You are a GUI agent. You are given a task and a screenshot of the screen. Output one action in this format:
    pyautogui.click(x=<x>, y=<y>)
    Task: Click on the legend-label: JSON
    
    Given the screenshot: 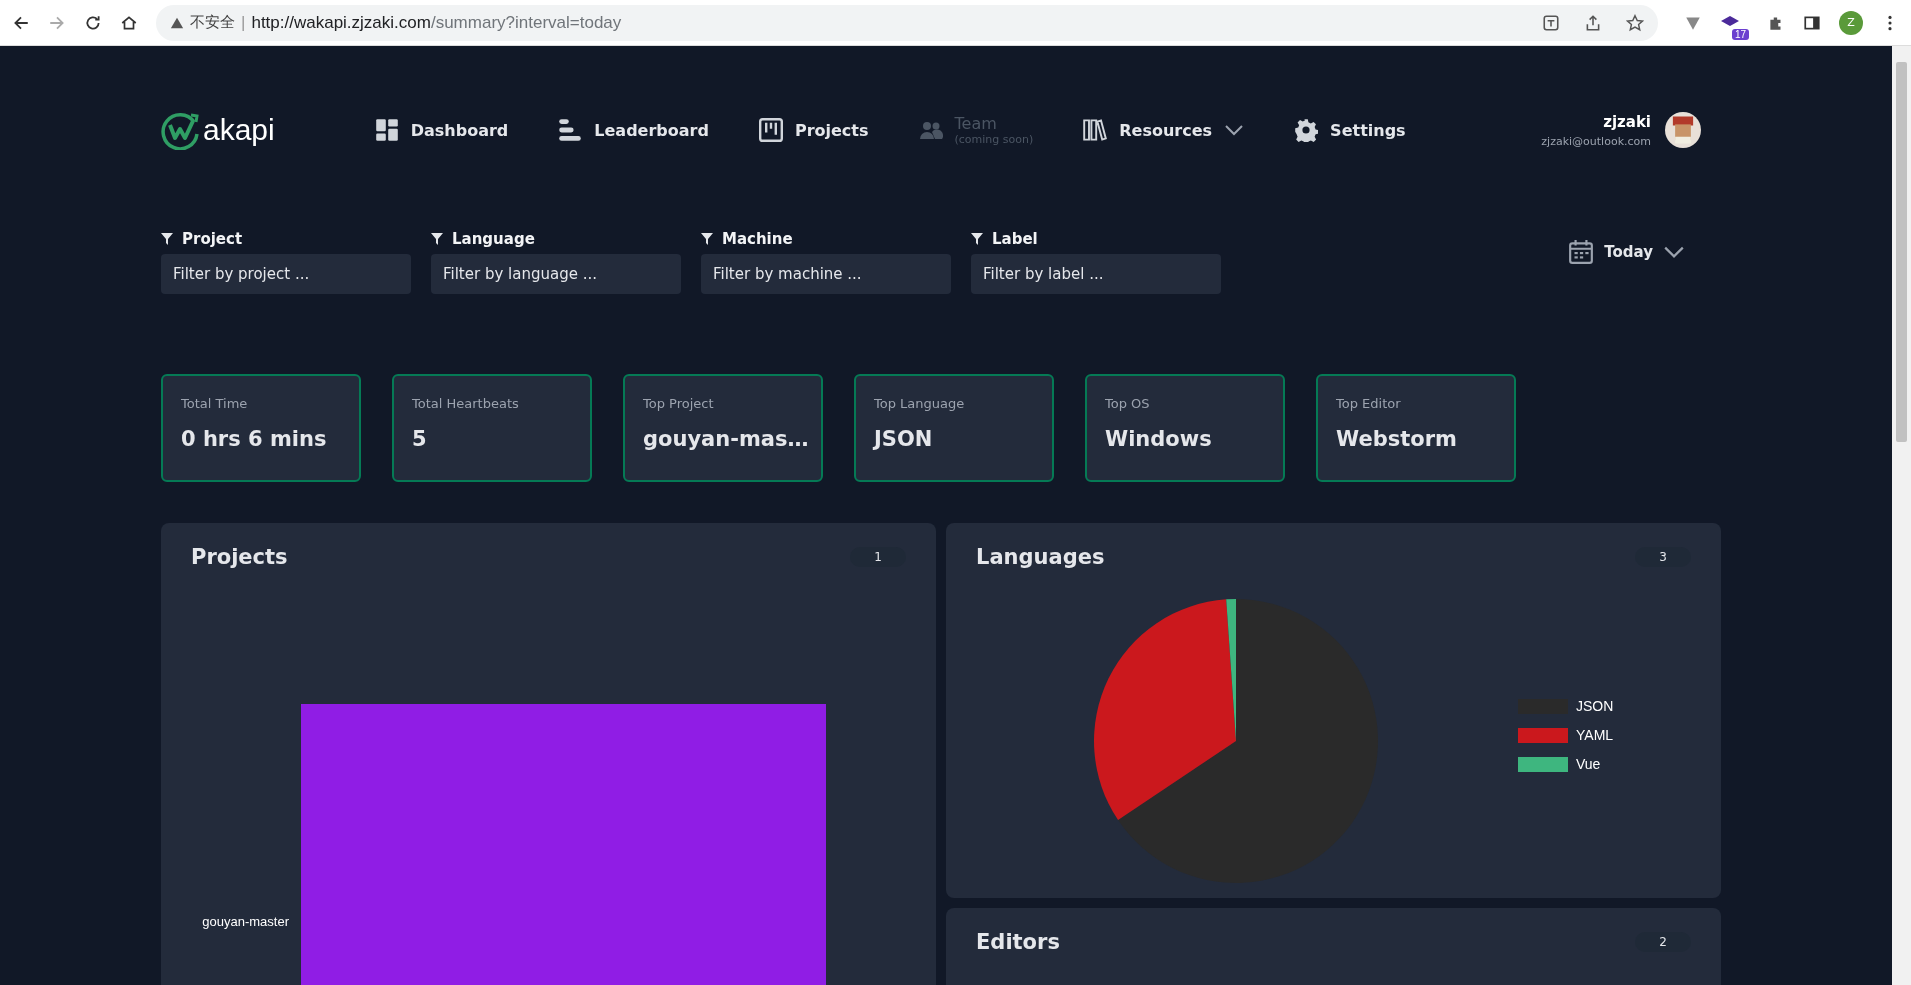 What is the action you would take?
    pyautogui.click(x=1595, y=706)
    